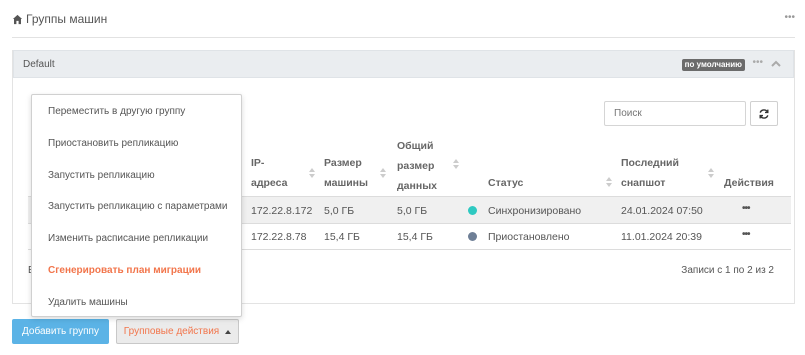 The height and width of the screenshot is (355, 805). I want to click on default-badge: по умолчанию, so click(713, 65).